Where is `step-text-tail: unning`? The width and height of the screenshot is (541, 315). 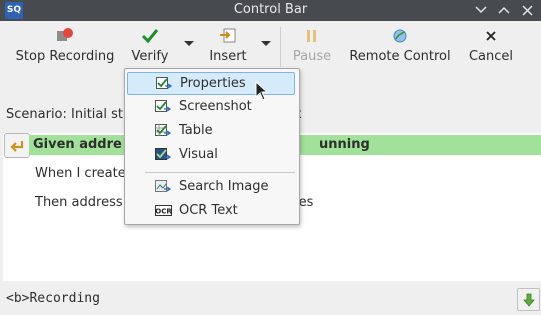 step-text-tail: unning is located at coordinates (344, 144).